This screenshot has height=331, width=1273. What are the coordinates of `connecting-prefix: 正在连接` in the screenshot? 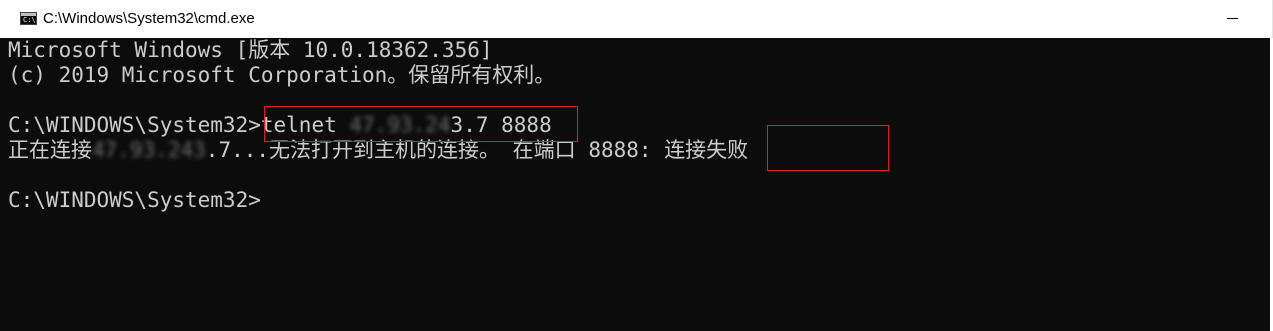 It's located at (50, 150).